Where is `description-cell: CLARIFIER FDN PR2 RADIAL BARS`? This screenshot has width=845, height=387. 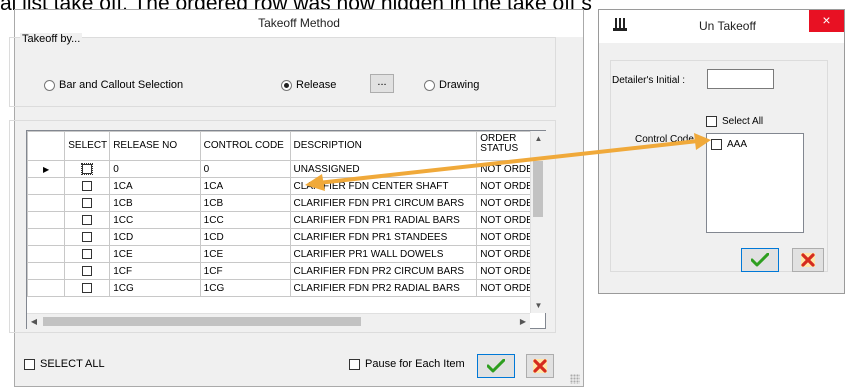 description-cell: CLARIFIER FDN PR2 RADIAL BARS is located at coordinates (383, 288).